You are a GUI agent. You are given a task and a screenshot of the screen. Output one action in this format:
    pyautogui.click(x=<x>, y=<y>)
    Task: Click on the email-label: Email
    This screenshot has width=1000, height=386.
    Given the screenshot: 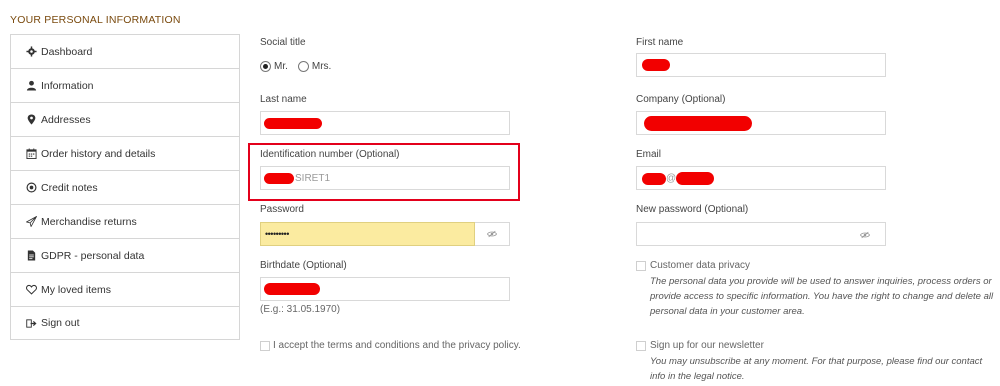 What is the action you would take?
    pyautogui.click(x=649, y=154)
    